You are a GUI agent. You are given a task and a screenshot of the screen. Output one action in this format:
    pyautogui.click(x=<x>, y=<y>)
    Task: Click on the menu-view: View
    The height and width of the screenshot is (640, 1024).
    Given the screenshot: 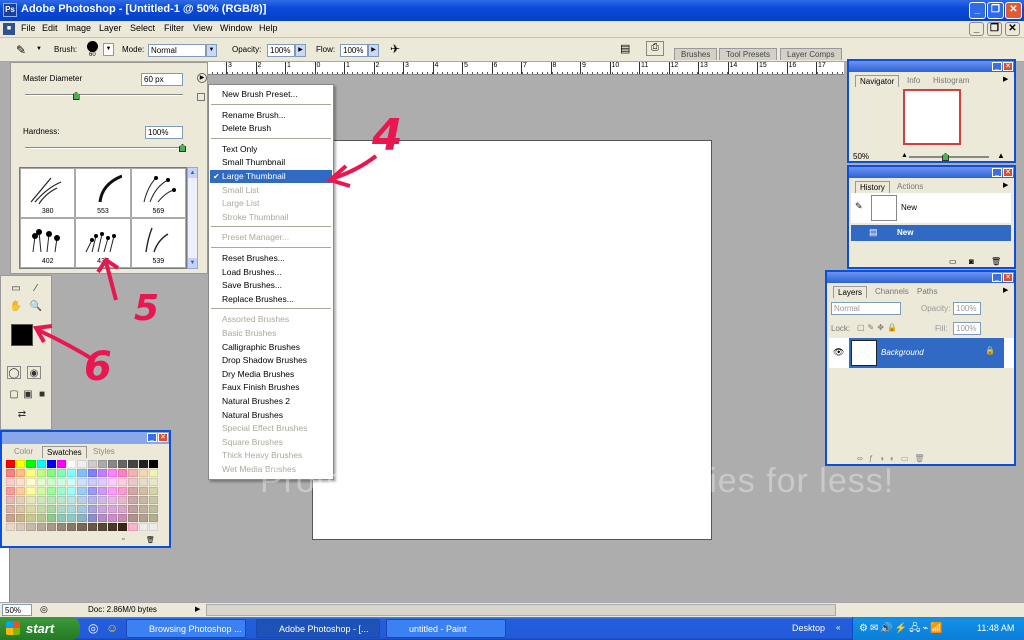 What is the action you would take?
    pyautogui.click(x=202, y=28)
    